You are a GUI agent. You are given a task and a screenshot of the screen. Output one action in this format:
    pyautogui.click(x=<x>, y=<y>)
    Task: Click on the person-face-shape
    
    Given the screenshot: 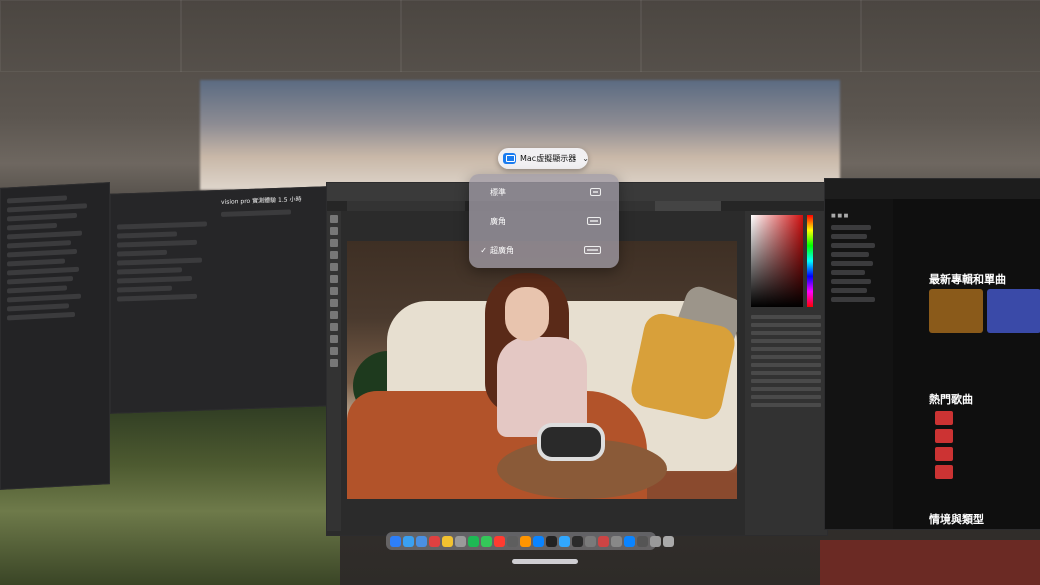 What is the action you would take?
    pyautogui.click(x=527, y=314)
    